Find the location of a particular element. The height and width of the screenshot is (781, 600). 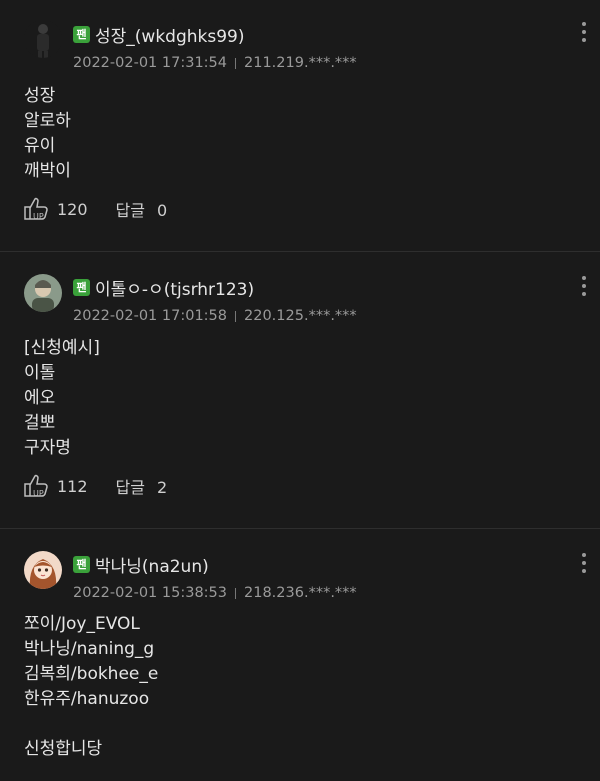

upvote-count: 112 is located at coordinates (72, 486).